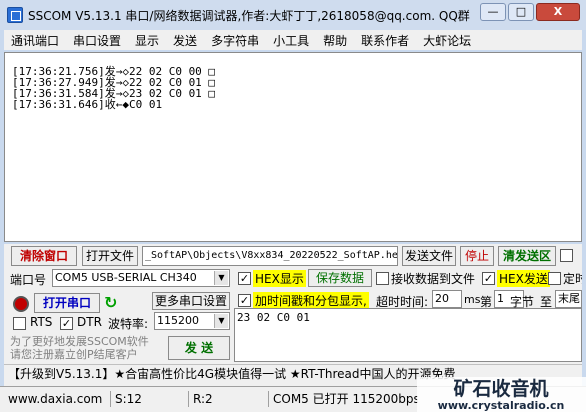 The image size is (586, 412). I want to click on menu-contact-author: 联系作者, so click(385, 40).